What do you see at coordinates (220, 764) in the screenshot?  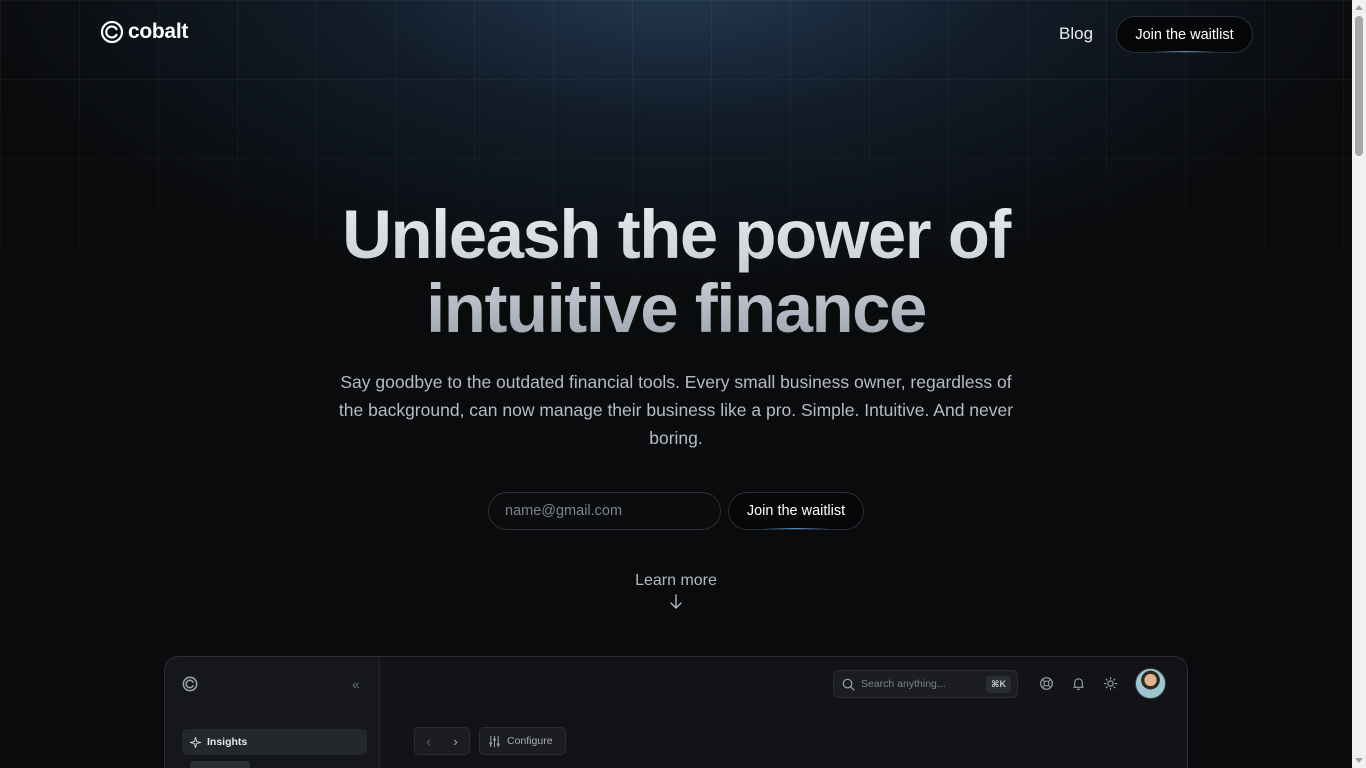 I see `sidebar-item-placeholder` at bounding box center [220, 764].